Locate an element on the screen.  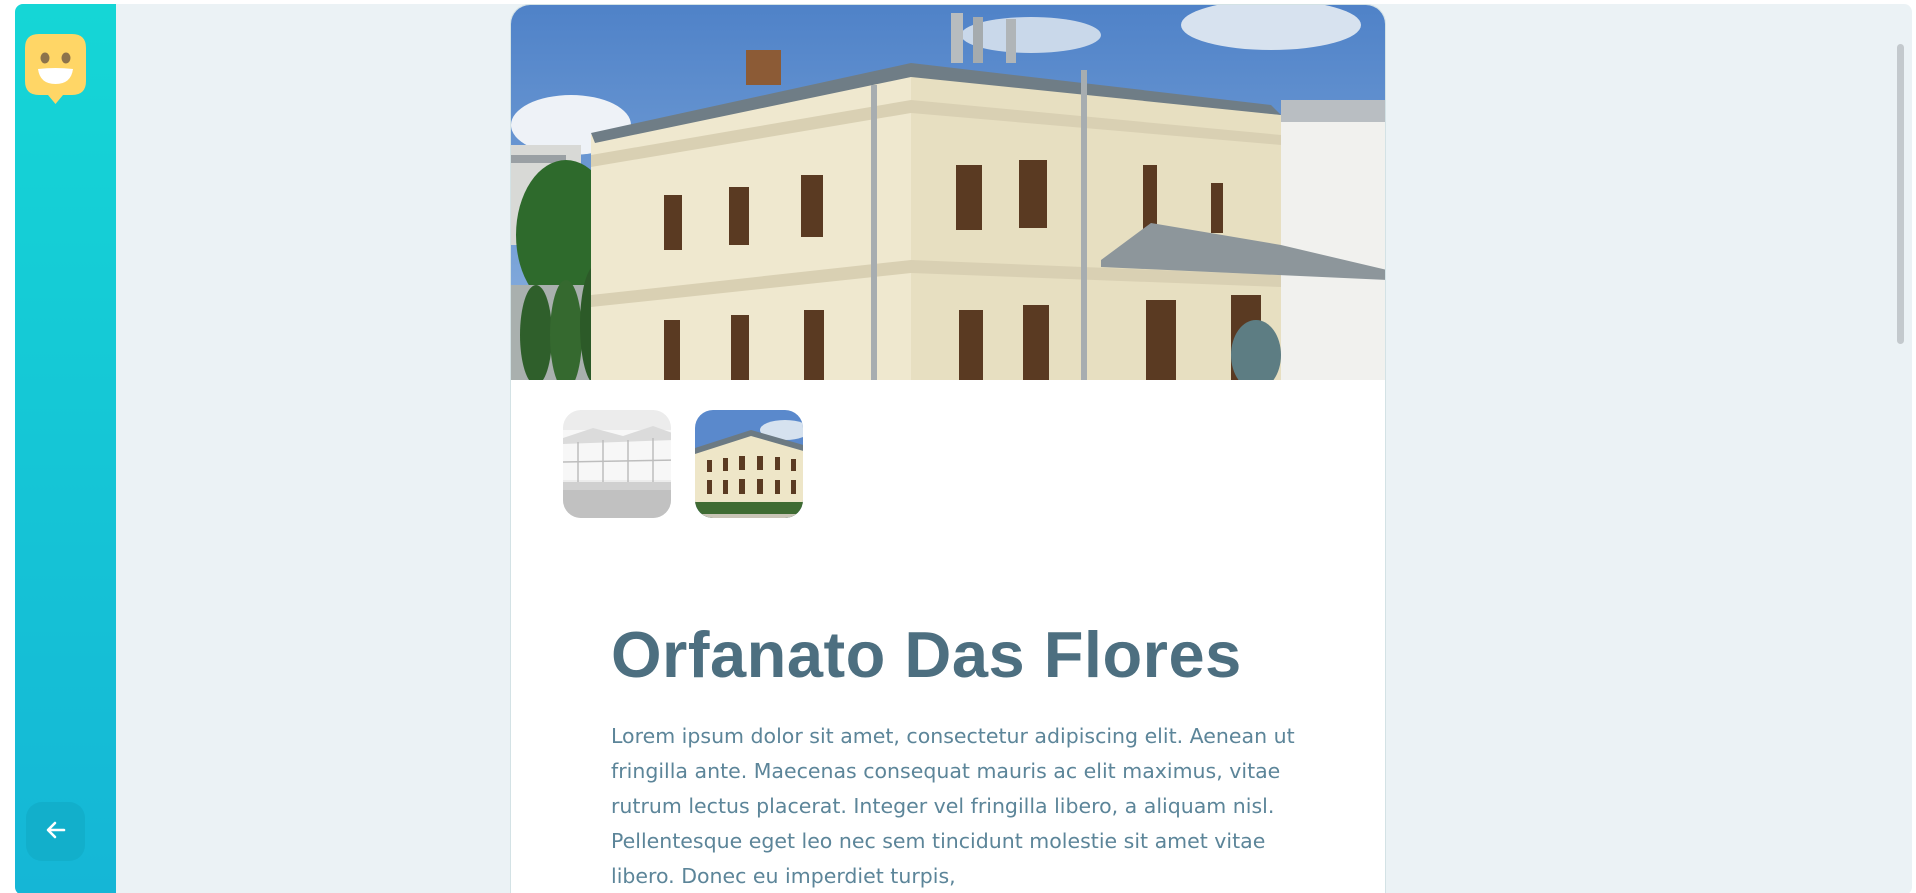
arrow-left-icon is located at coordinates (56, 831).